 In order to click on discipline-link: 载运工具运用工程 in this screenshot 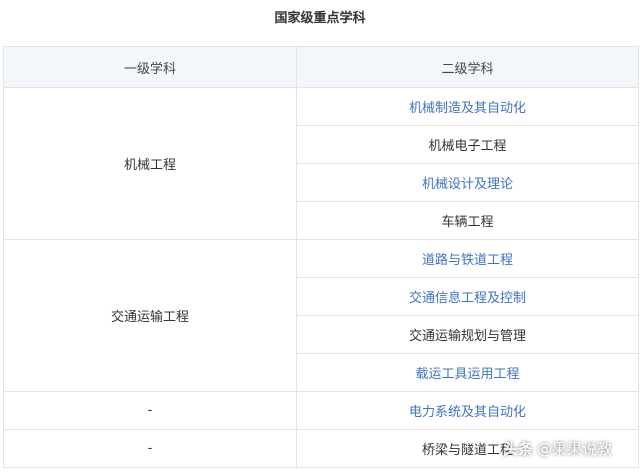, I will do `click(467, 374)`.